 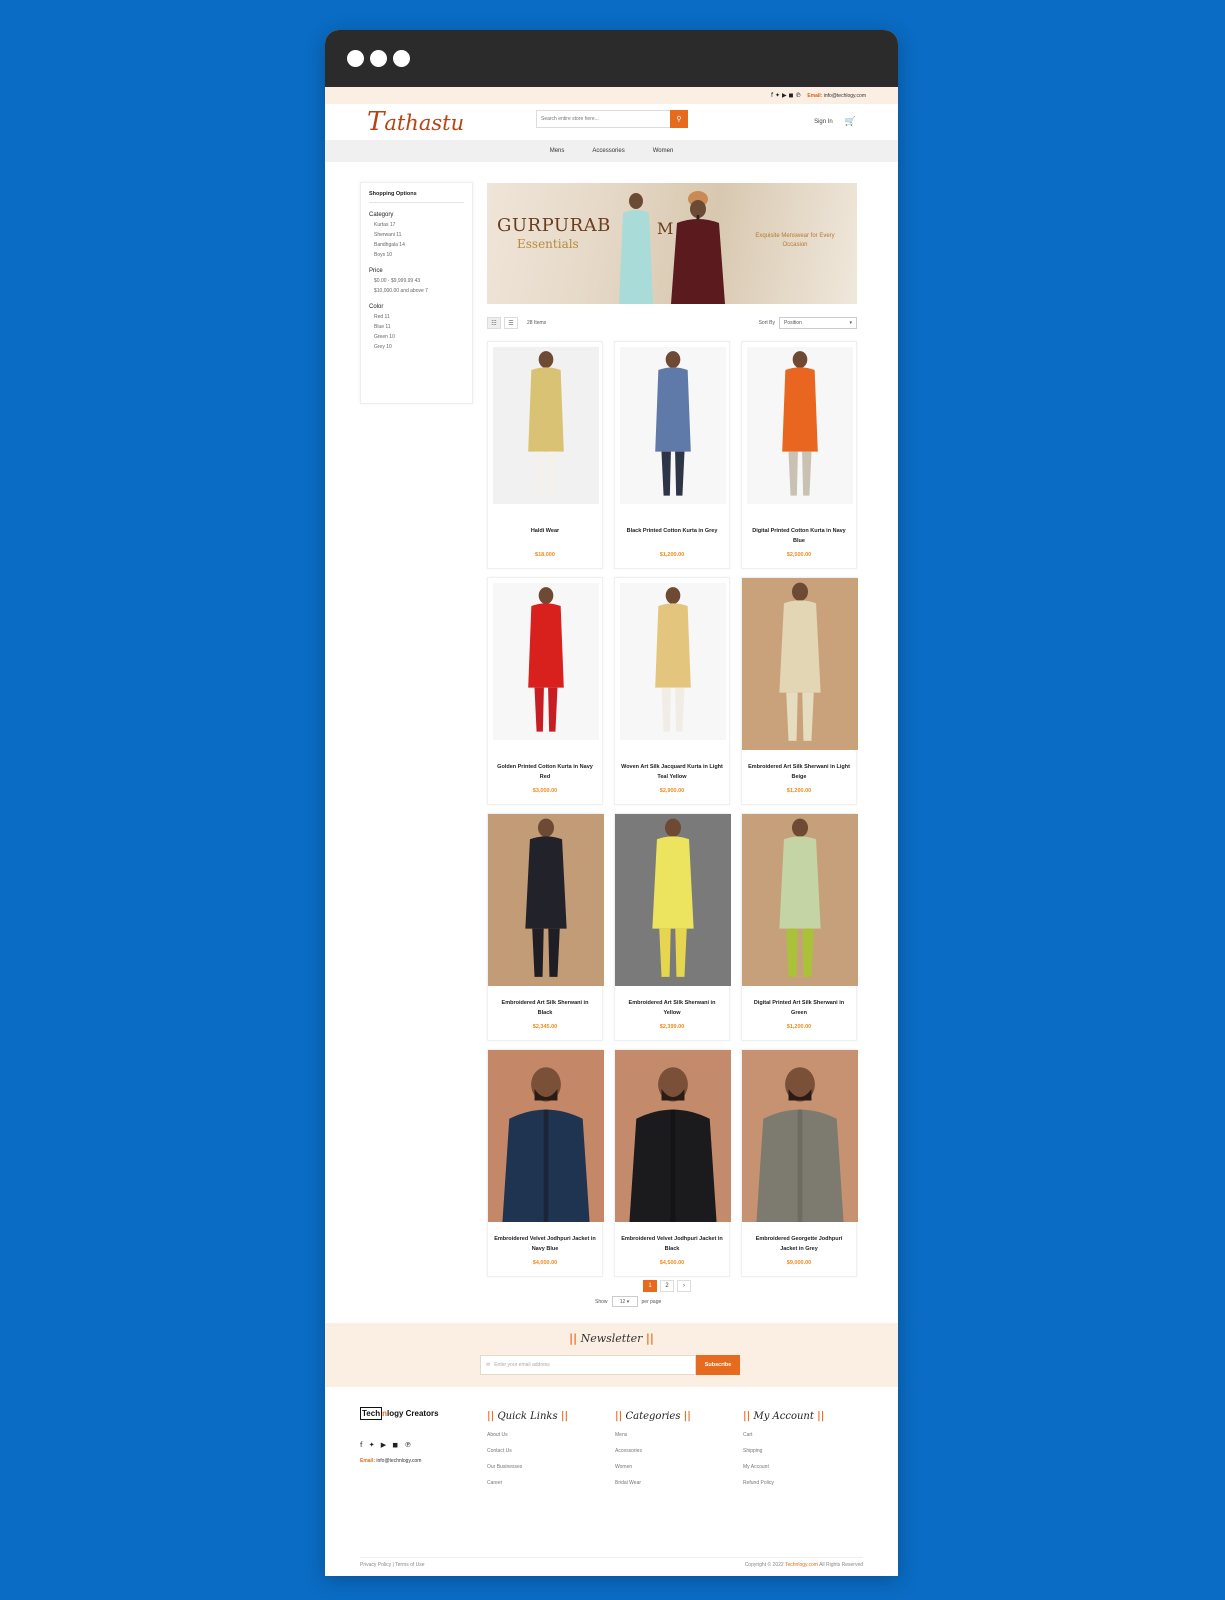 What do you see at coordinates (670, 1451) in the screenshot?
I see `footer-link: Accessories` at bounding box center [670, 1451].